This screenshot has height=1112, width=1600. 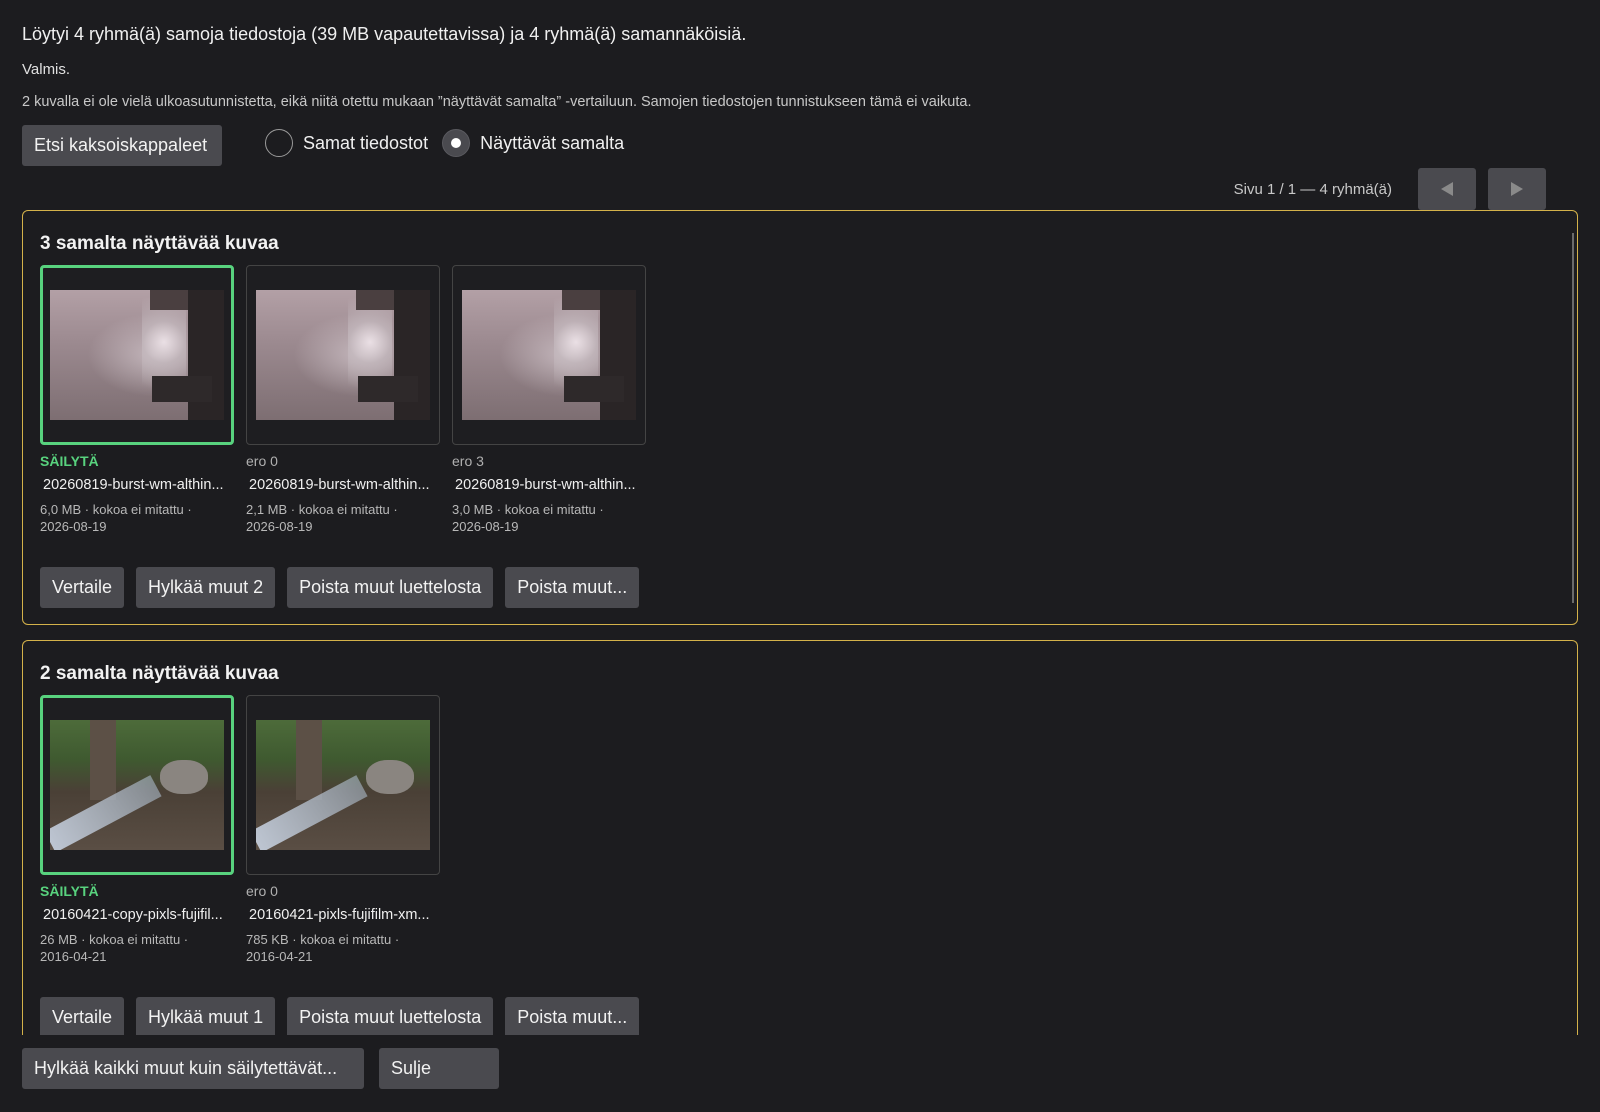 What do you see at coordinates (1573, 418) in the screenshot?
I see `group-scrollbar` at bounding box center [1573, 418].